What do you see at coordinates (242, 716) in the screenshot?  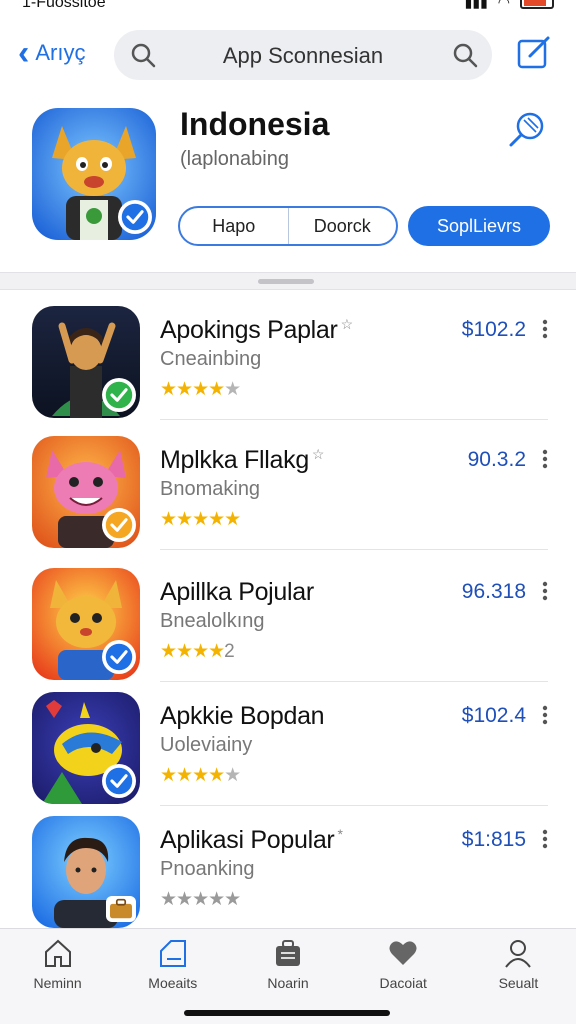 I see `app-title: Apkkie Bopdan` at bounding box center [242, 716].